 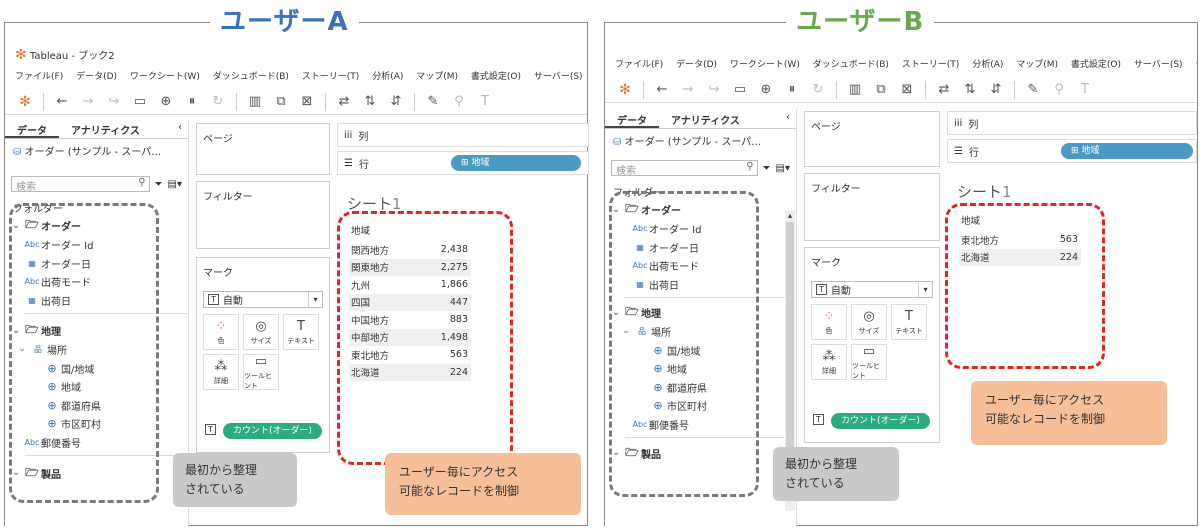 I want to click on menu-window: ウ, so click(x=1196, y=65).